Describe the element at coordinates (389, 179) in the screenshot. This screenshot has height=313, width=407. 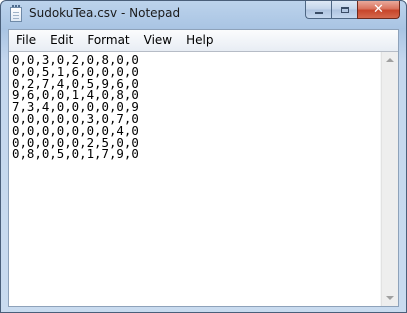
I see `vertical-scrollbar` at that location.